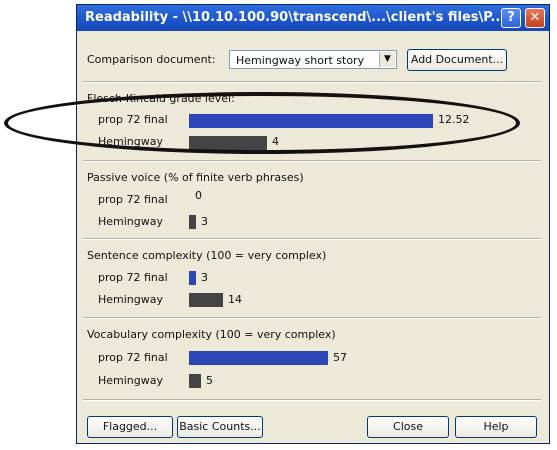 This screenshot has width=557, height=450. Describe the element at coordinates (207, 255) in the screenshot. I see `section-title: Sentence complexity (100 = very complex)` at that location.